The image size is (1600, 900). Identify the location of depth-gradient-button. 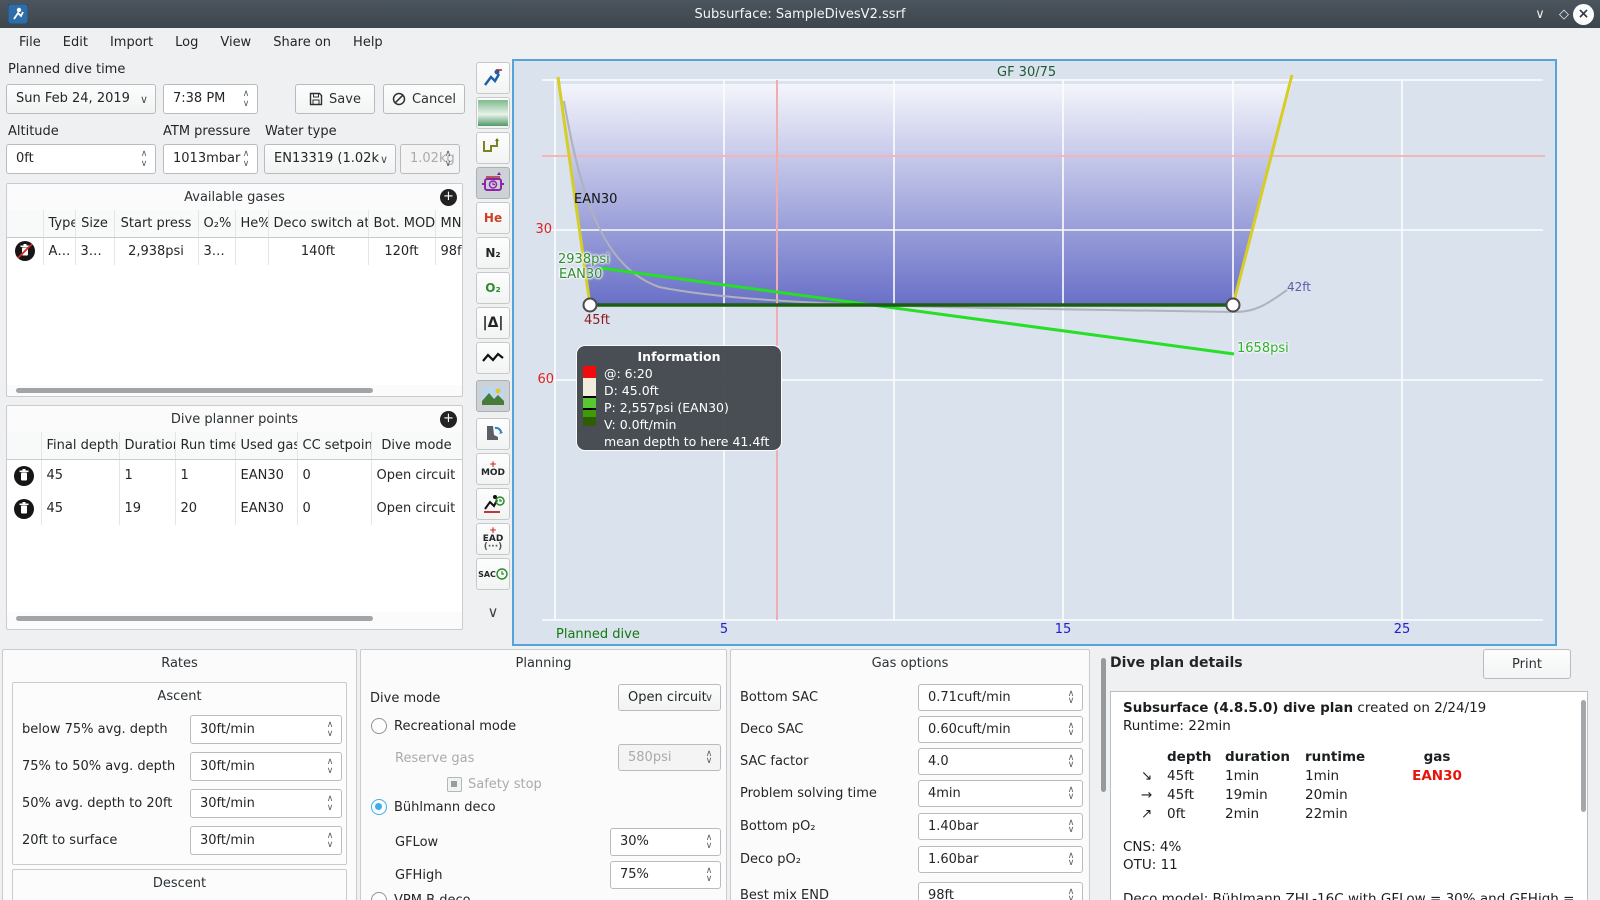
(493, 113).